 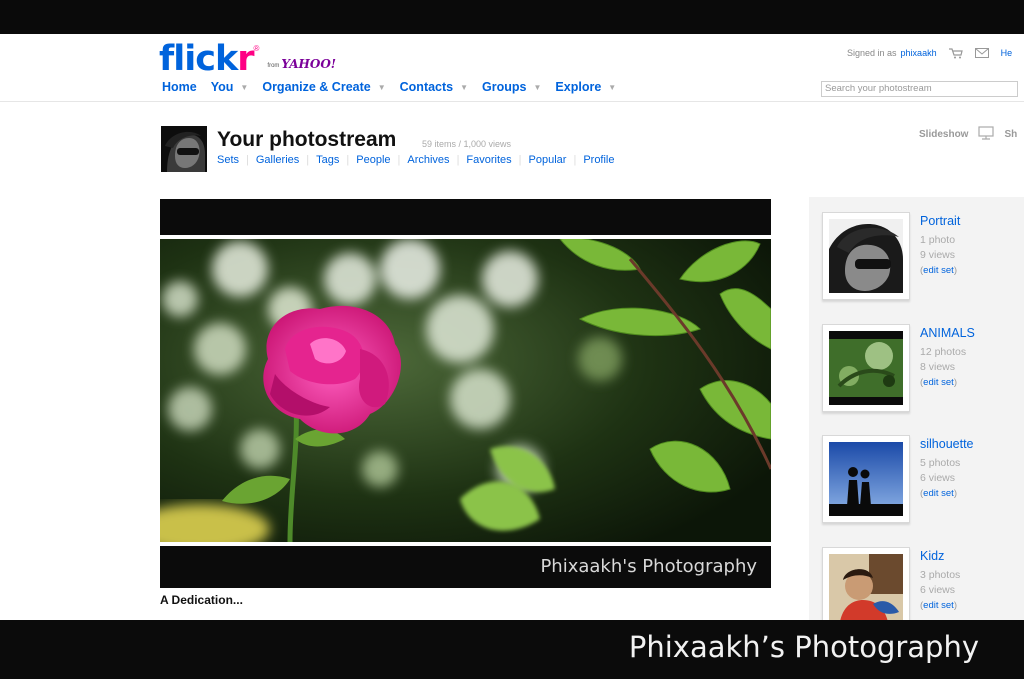 I want to click on yahoo-logo: YAHOO!, so click(x=309, y=64).